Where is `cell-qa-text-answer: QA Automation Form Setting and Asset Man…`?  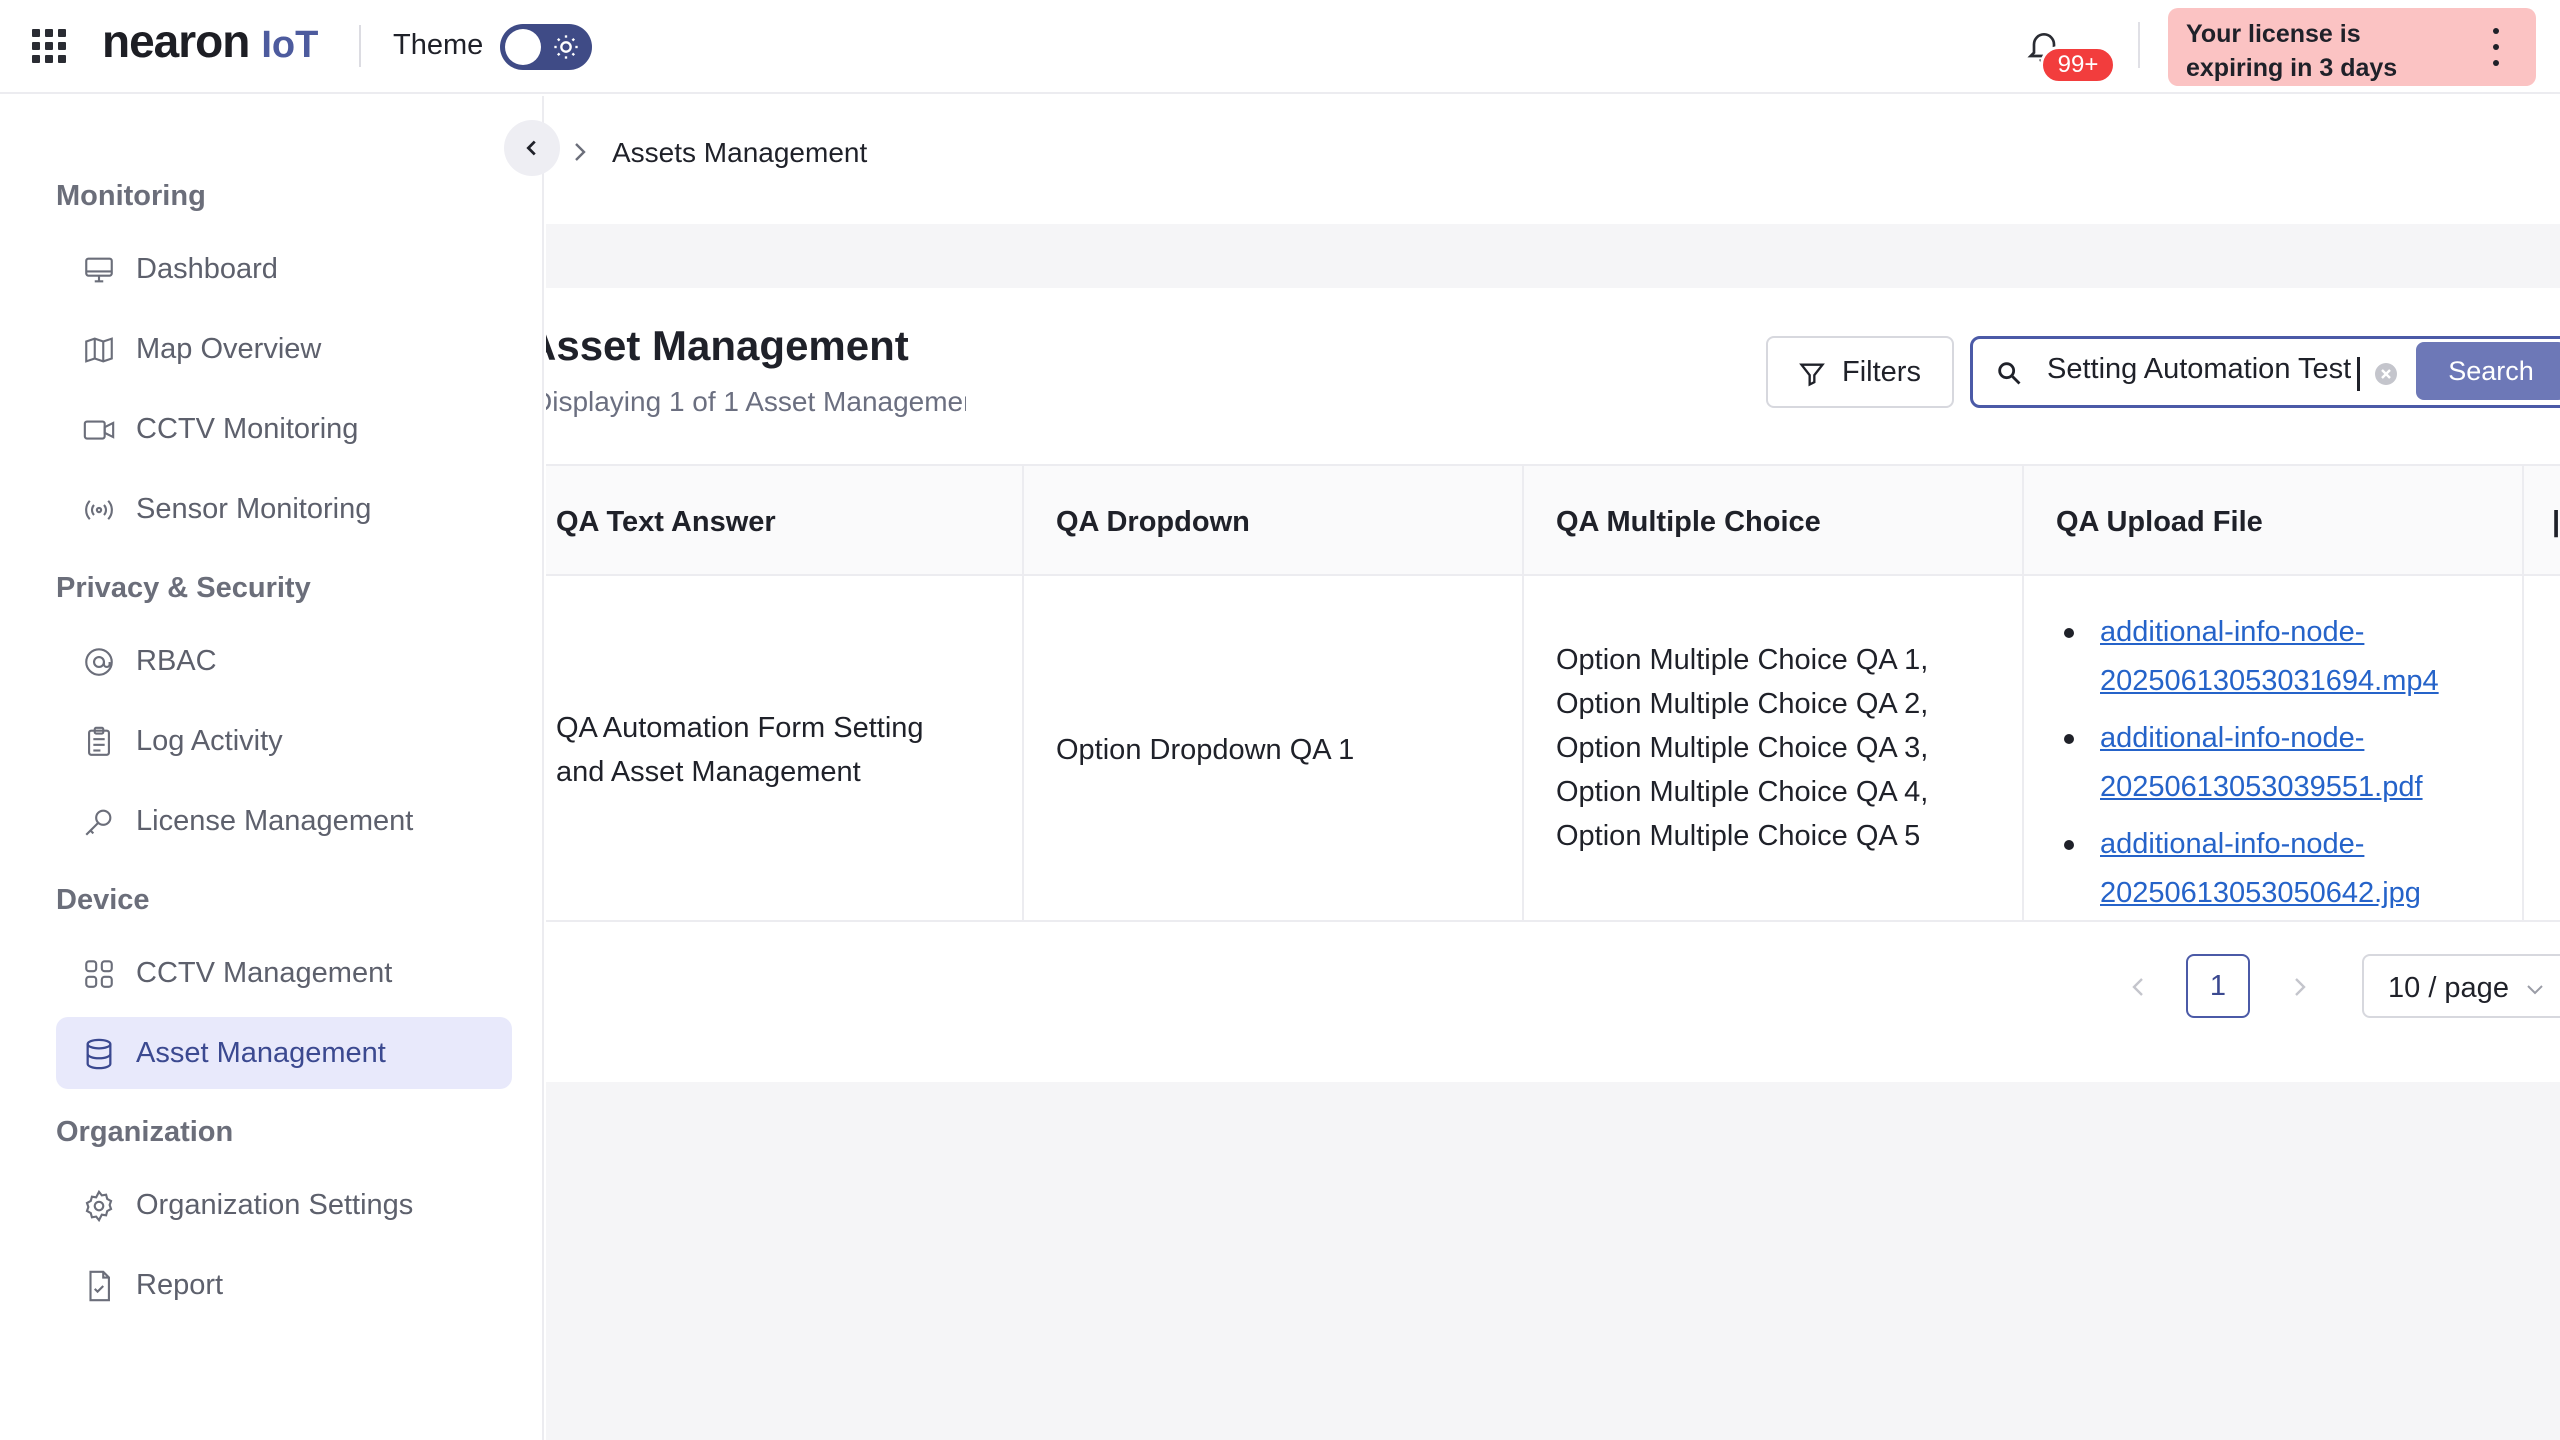 cell-qa-text-answer: QA Automation Form Setting and Asset Man… is located at coordinates (740, 750).